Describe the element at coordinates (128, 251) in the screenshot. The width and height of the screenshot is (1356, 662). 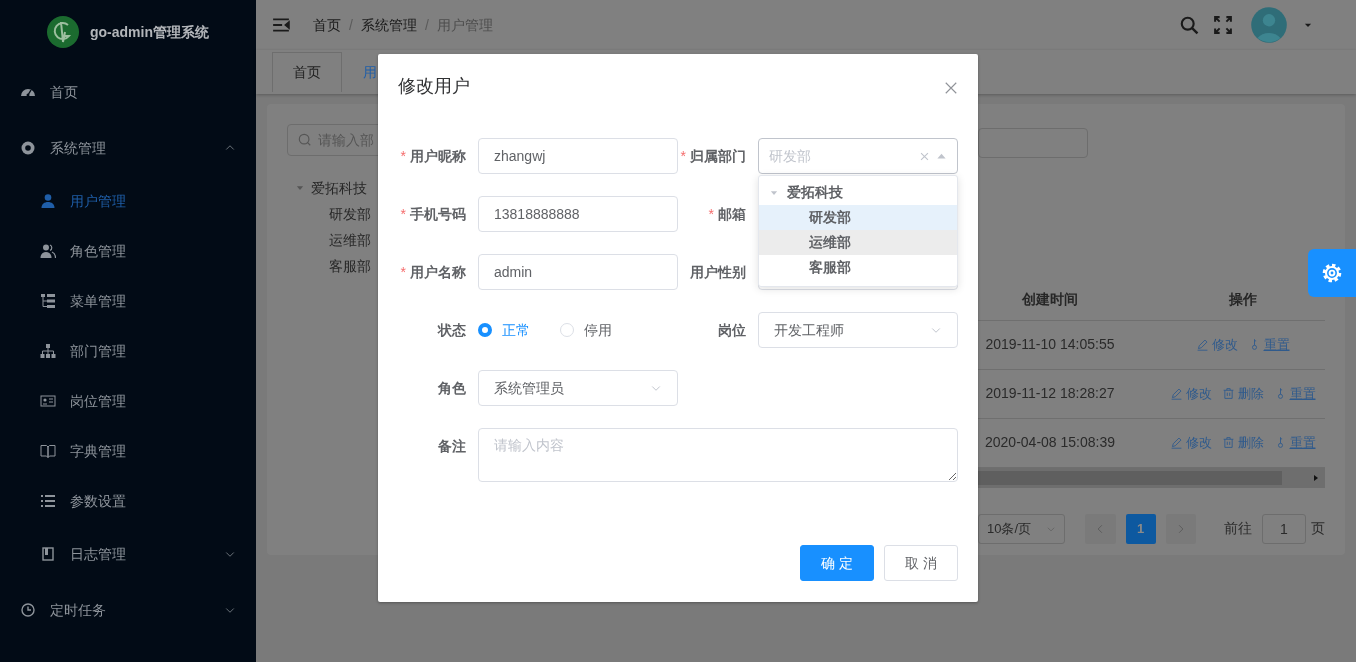
I see `sidebar-item: 角色管理` at that location.